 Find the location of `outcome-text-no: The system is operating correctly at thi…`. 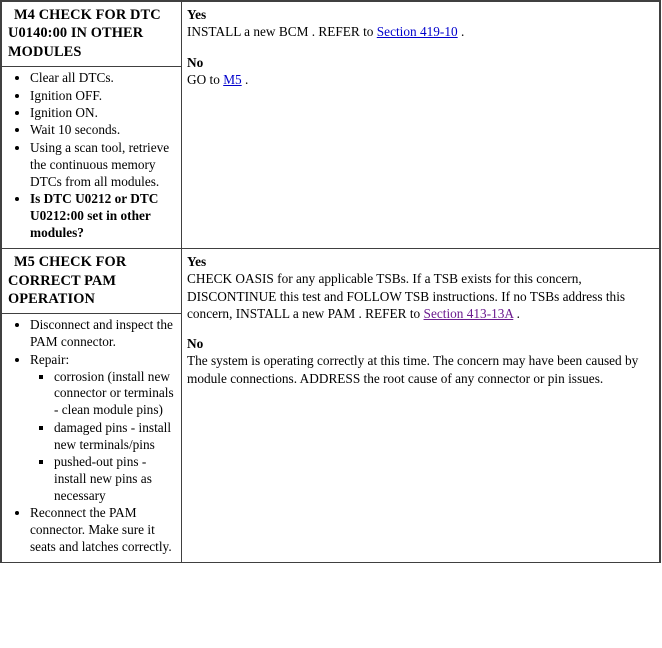

outcome-text-no: The system is operating correctly at thi… is located at coordinates (413, 369).